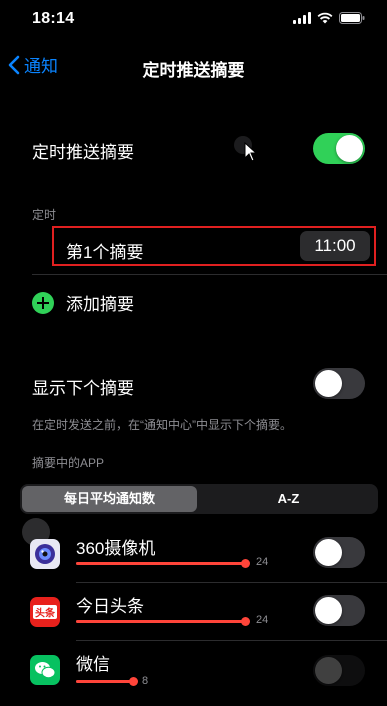  I want to click on schedule-section-label: 定时, so click(44, 215).